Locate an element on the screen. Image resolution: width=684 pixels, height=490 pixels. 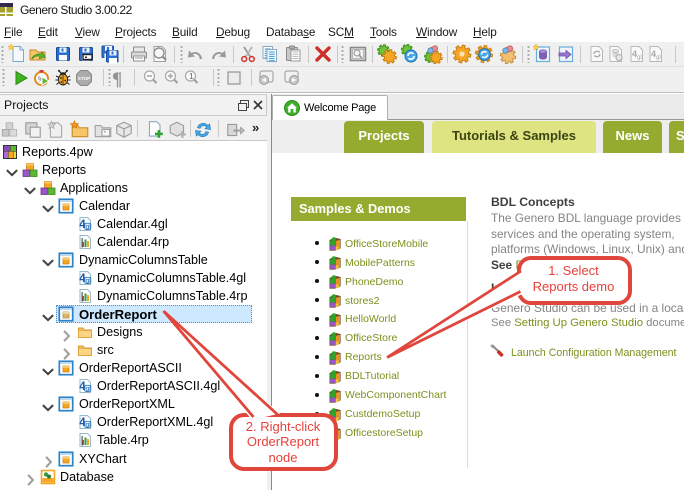
svg-text: STOP is located at coordinates (84, 78).